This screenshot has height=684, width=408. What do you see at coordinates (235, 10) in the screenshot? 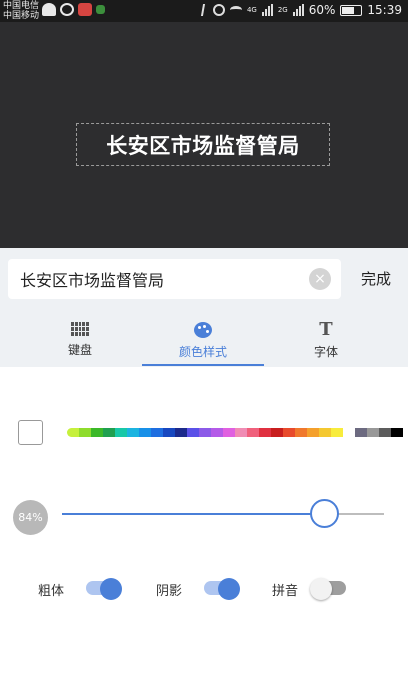
I see `wifi-icon` at bounding box center [235, 10].